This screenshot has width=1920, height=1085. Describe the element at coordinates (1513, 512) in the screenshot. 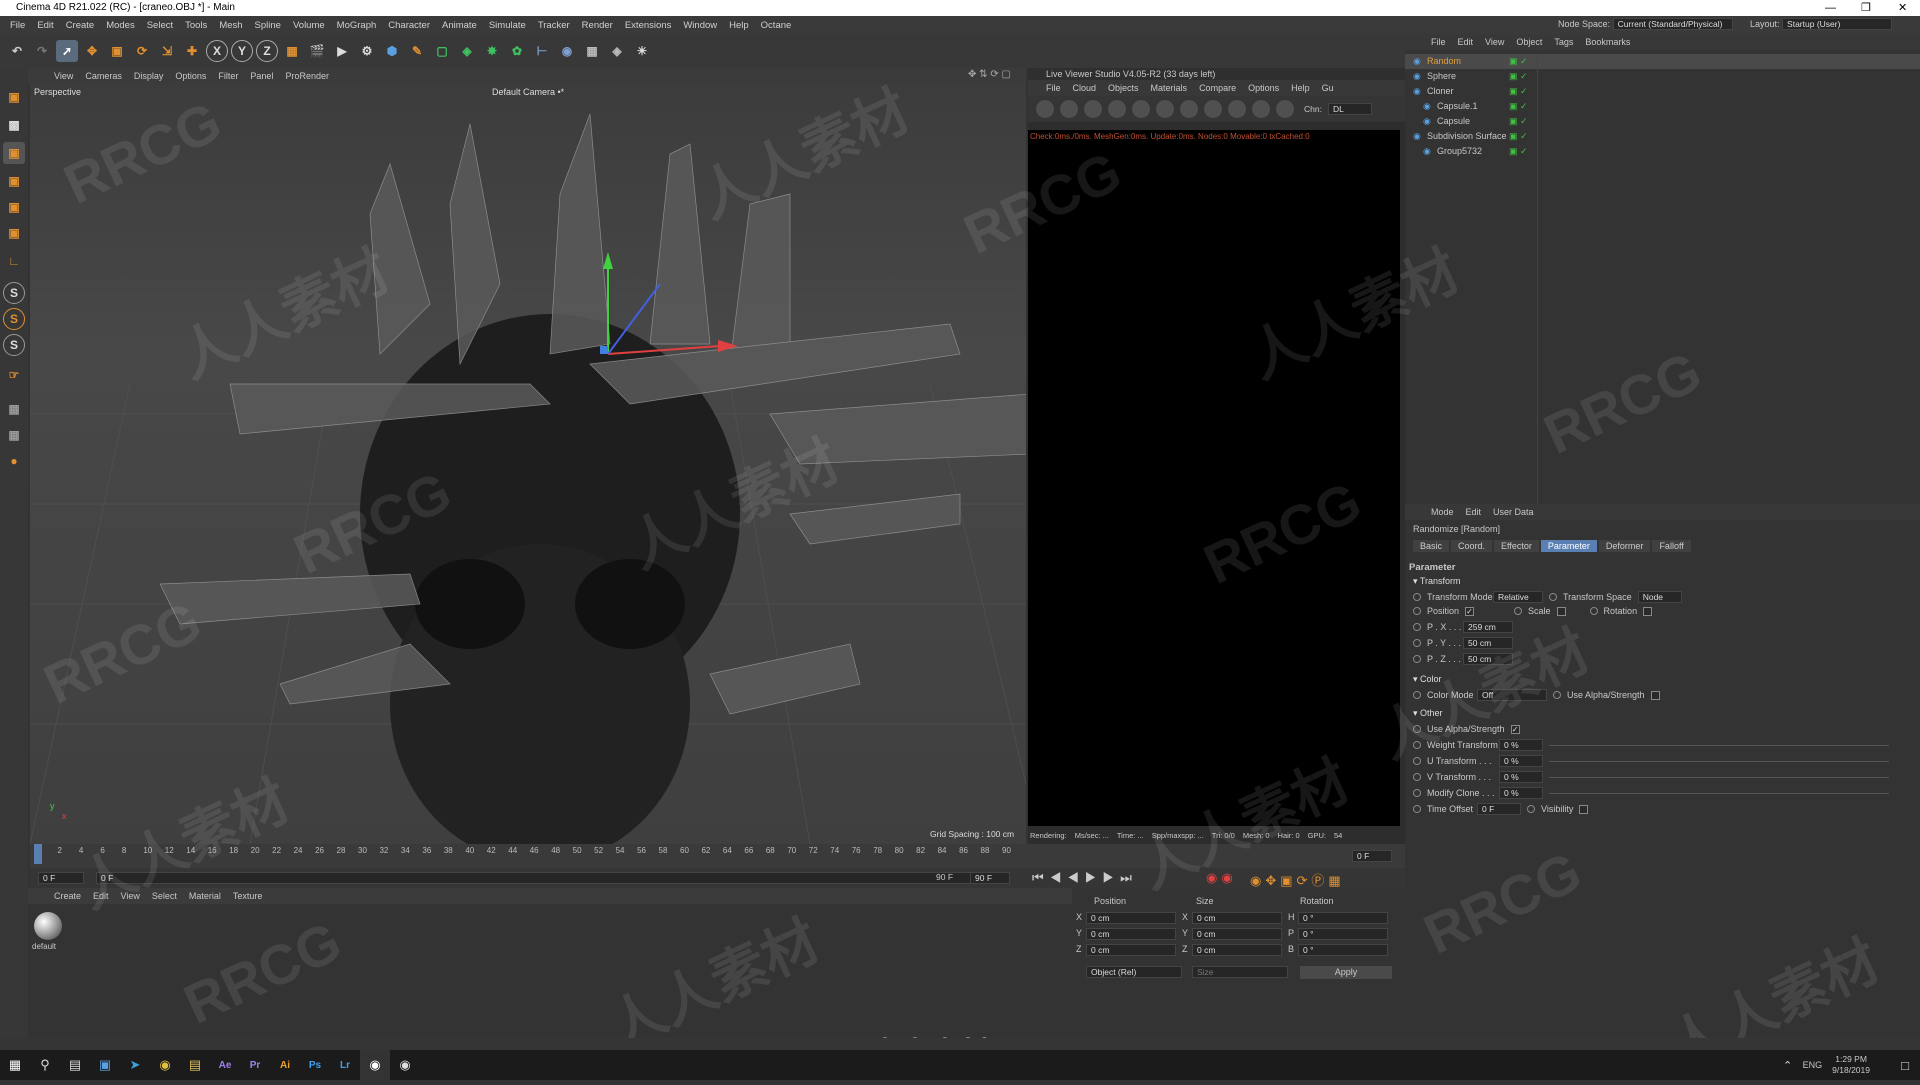

I see `attr-menu-user-data: User Data` at that location.